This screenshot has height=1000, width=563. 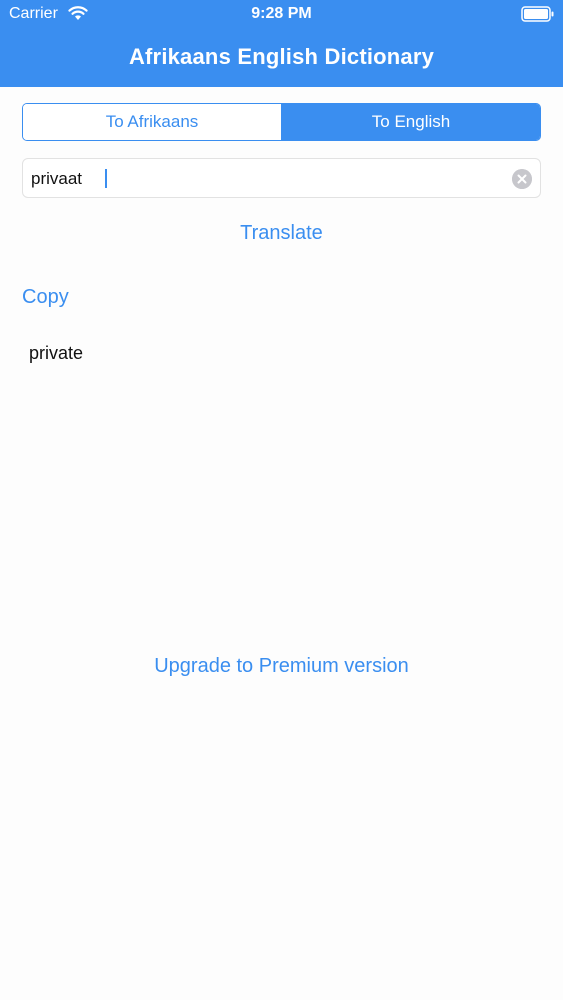 What do you see at coordinates (152, 122) in the screenshot?
I see `segment-to-afrikaans: To Afrikaans` at bounding box center [152, 122].